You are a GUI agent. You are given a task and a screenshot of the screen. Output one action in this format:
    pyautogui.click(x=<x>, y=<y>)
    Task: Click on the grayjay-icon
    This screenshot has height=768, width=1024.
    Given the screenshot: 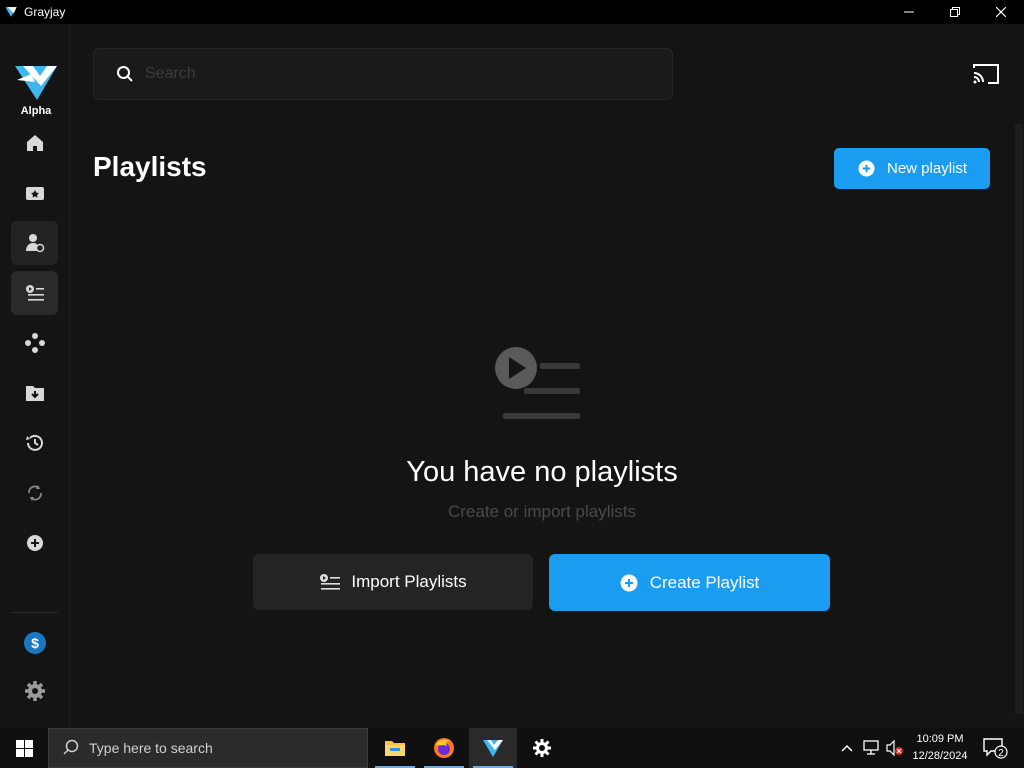 What is the action you would take?
    pyautogui.click(x=493, y=748)
    